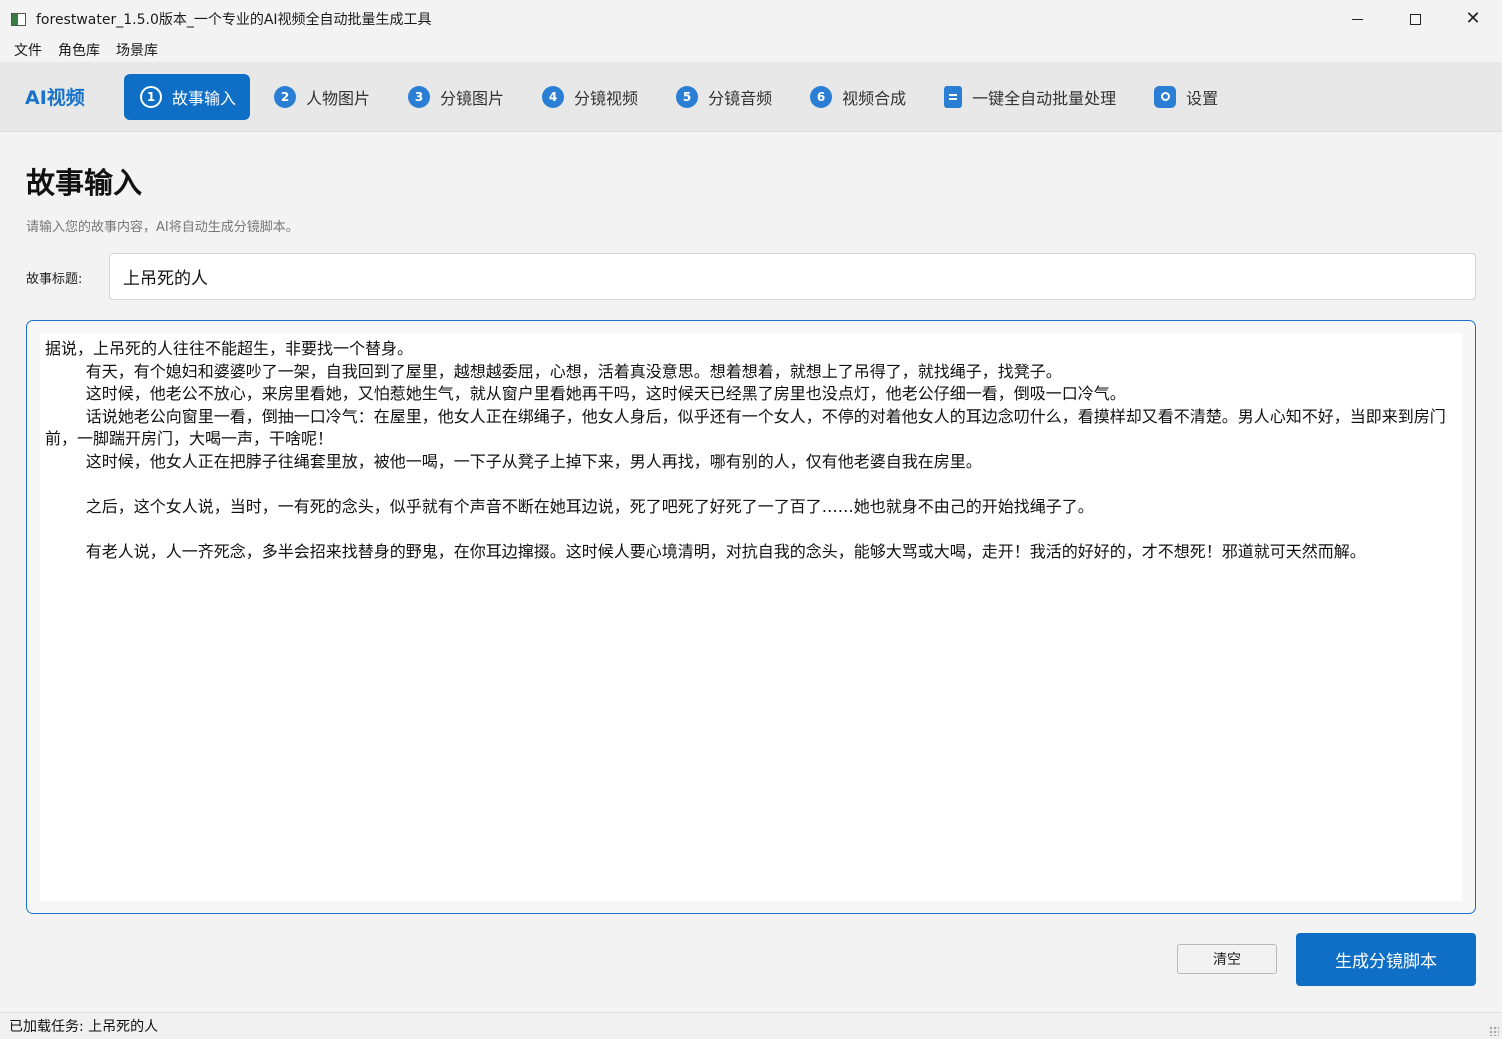  What do you see at coordinates (285, 96) in the screenshot?
I see `step-2-icon: 2` at bounding box center [285, 96].